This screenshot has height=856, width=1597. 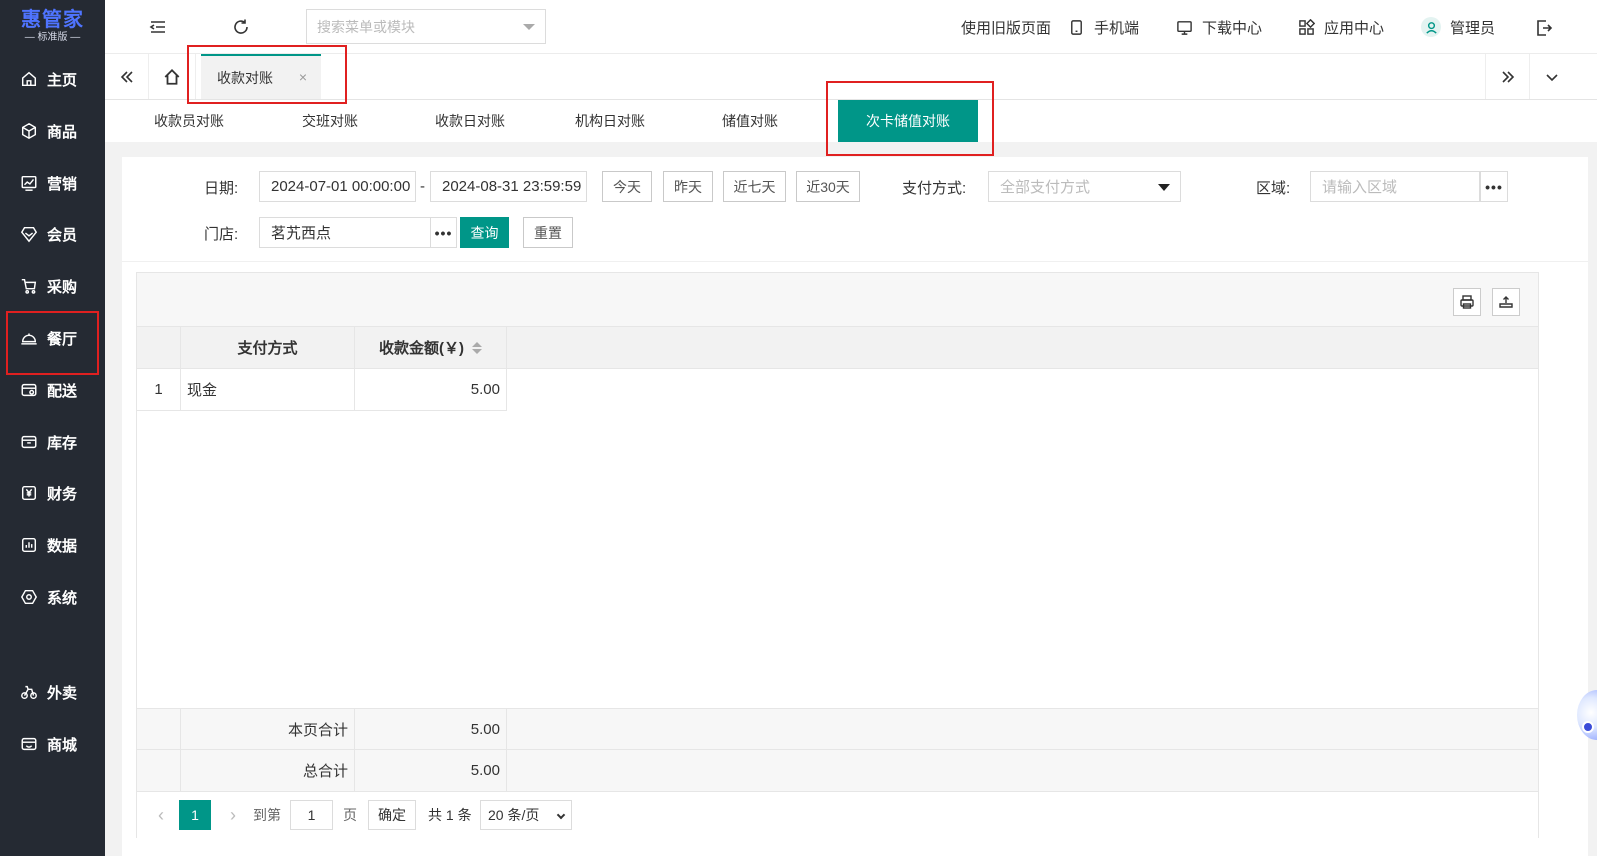 What do you see at coordinates (62, 287) in the screenshot?
I see `nav-item-label: 采购` at bounding box center [62, 287].